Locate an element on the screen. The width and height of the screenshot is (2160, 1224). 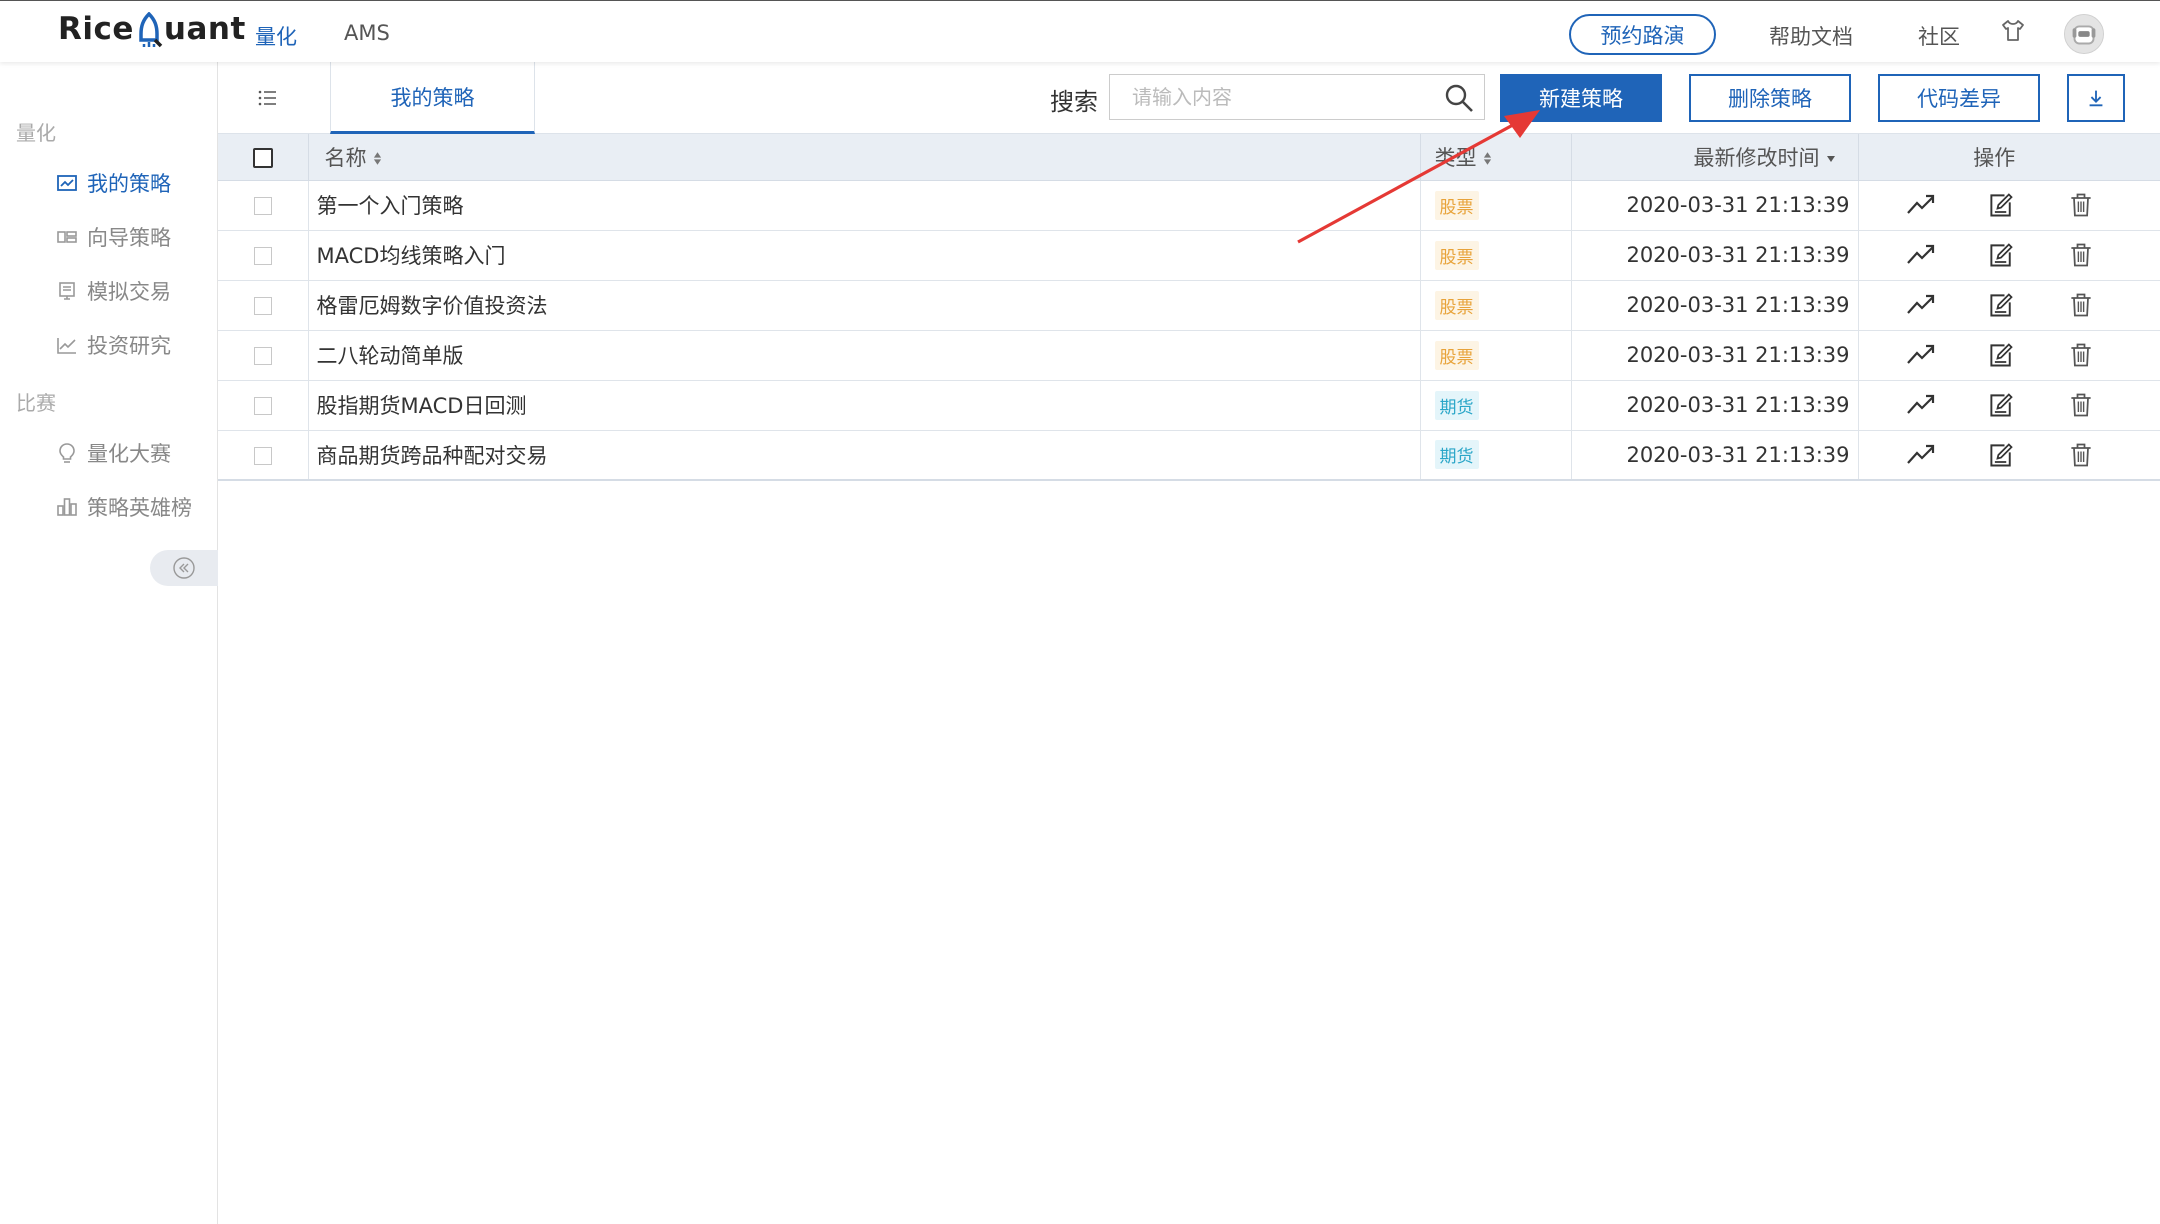
community-link: 社区 is located at coordinates (1939, 36).